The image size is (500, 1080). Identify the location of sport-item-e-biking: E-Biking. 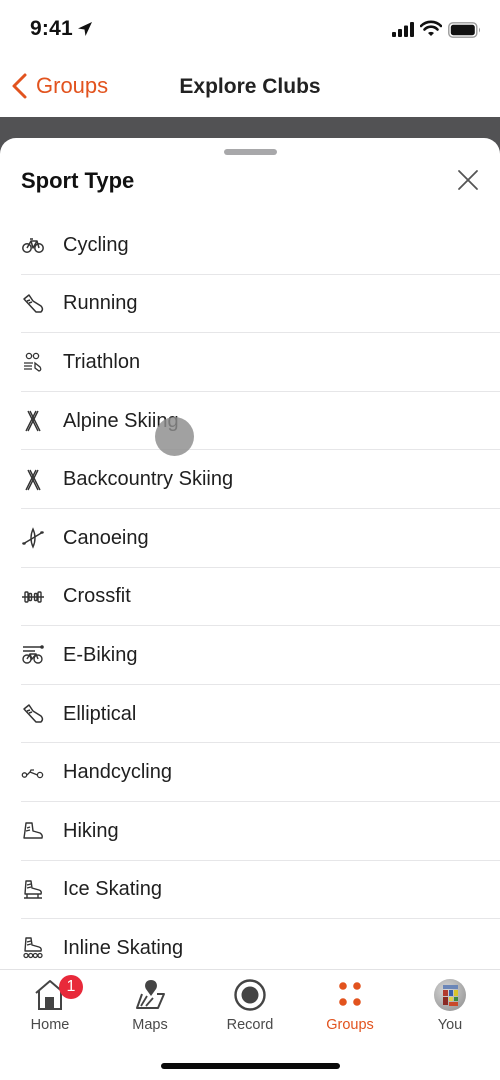
(250, 655).